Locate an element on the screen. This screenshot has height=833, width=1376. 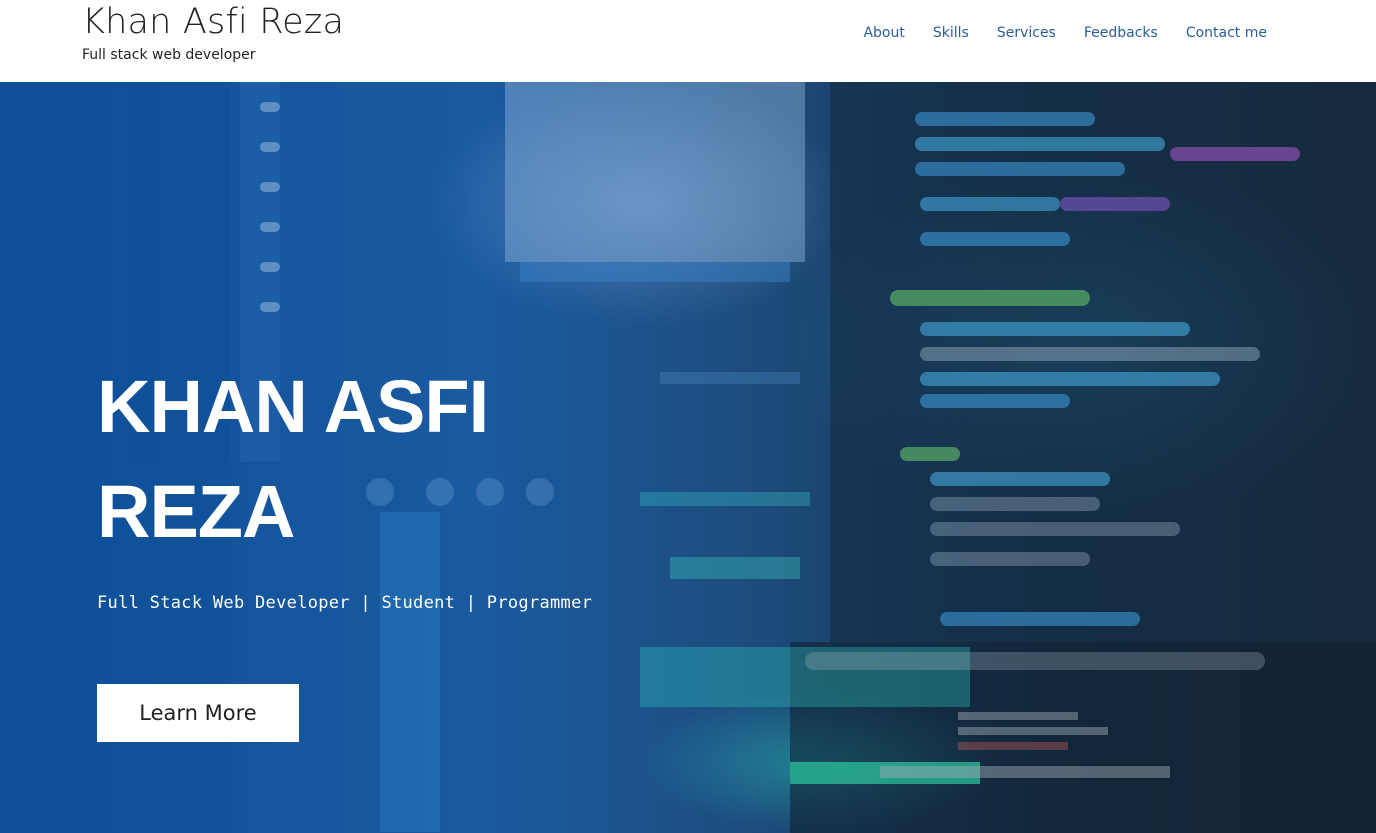
nav-link-feedbacks: Feedbacks is located at coordinates (1121, 33).